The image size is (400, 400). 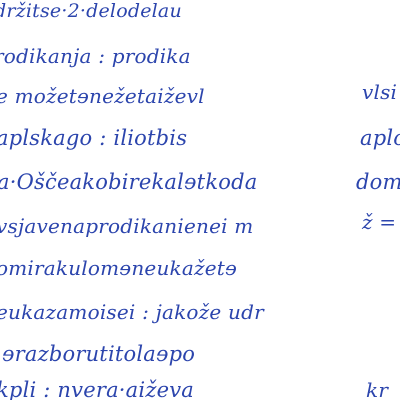 I want to click on manuscript-line-9: ɘrazborutitolaɘpo, so click(x=99, y=354).